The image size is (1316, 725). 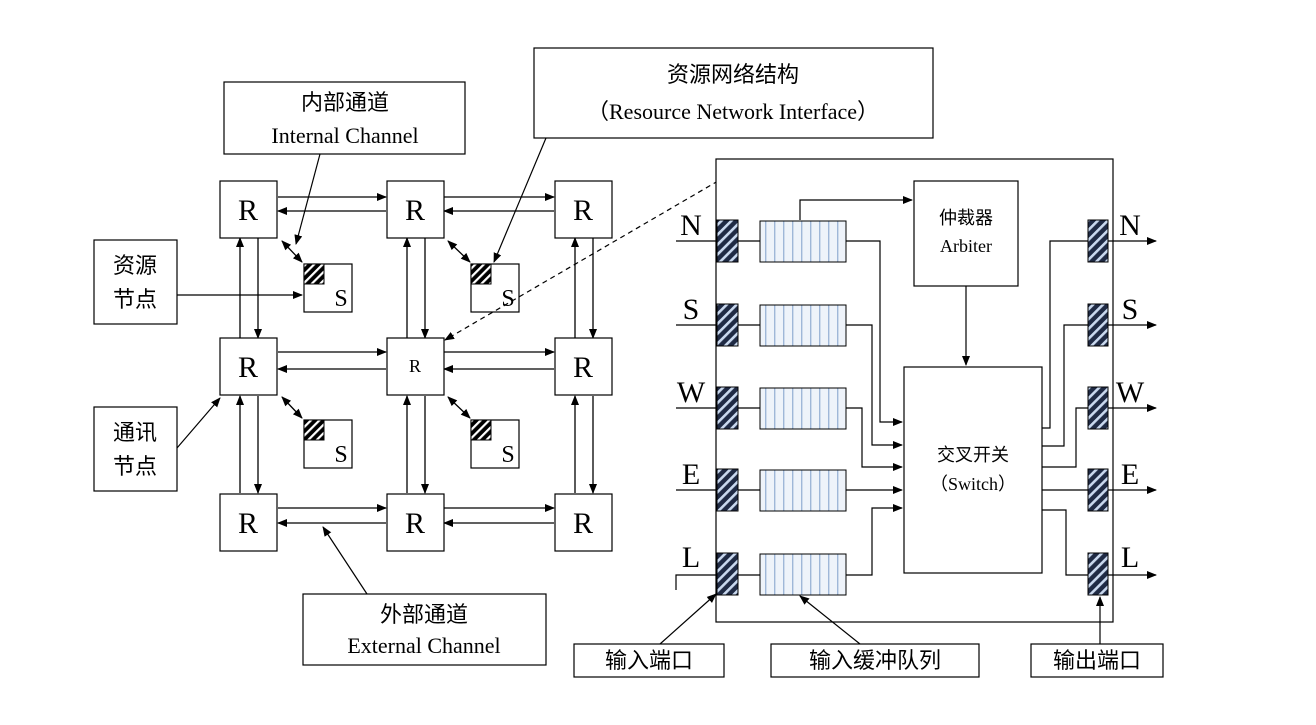 I want to click on input-label-e: E, so click(x=691, y=474).